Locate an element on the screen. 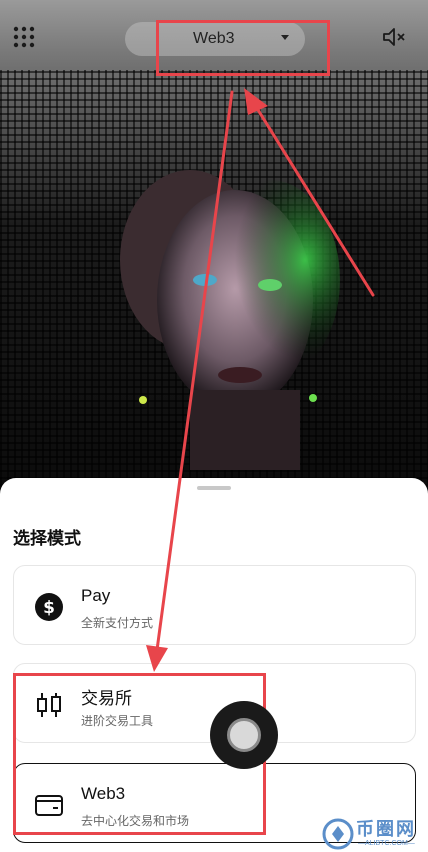 Image resolution: width=428 pixels, height=852 pixels. speaker-mute-icon is located at coordinates (394, 37).